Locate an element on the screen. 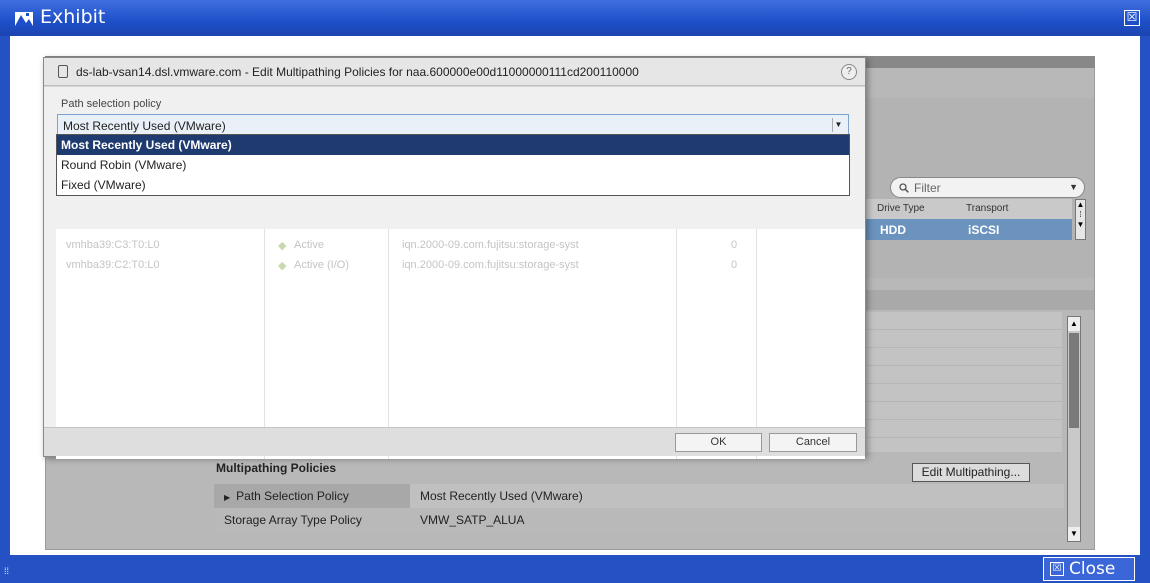 This screenshot has height=583, width=1150. table-row: Storage Array Type Policy VMW_SATP_ALUA is located at coordinates (639, 520).